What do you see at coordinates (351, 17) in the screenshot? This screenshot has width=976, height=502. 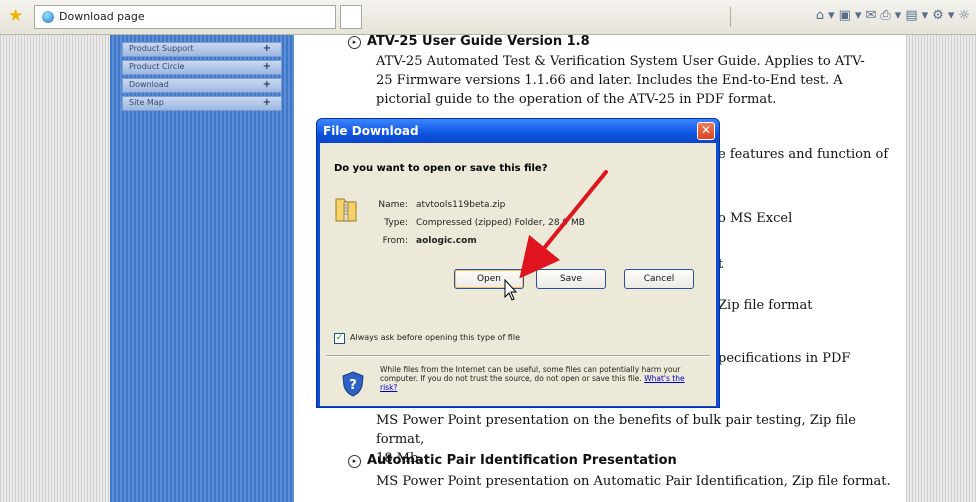 I see `new-tab-button` at bounding box center [351, 17].